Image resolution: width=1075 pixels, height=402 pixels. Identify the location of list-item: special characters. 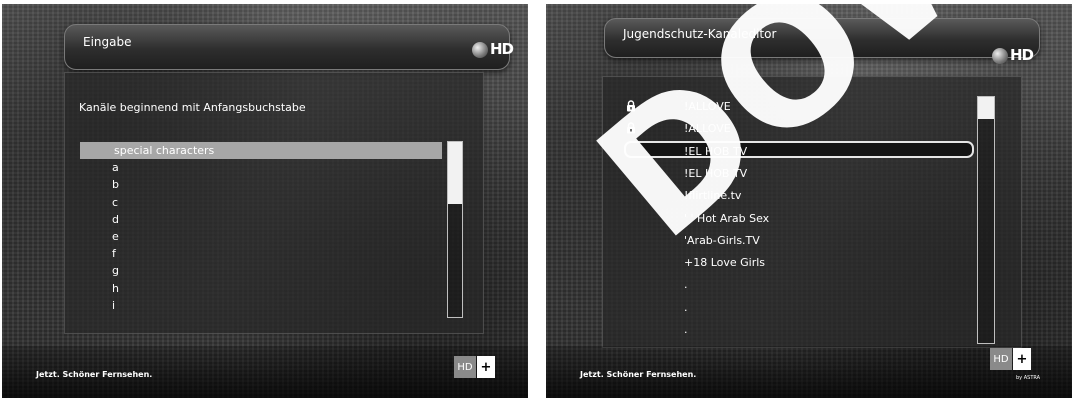
(164, 150).